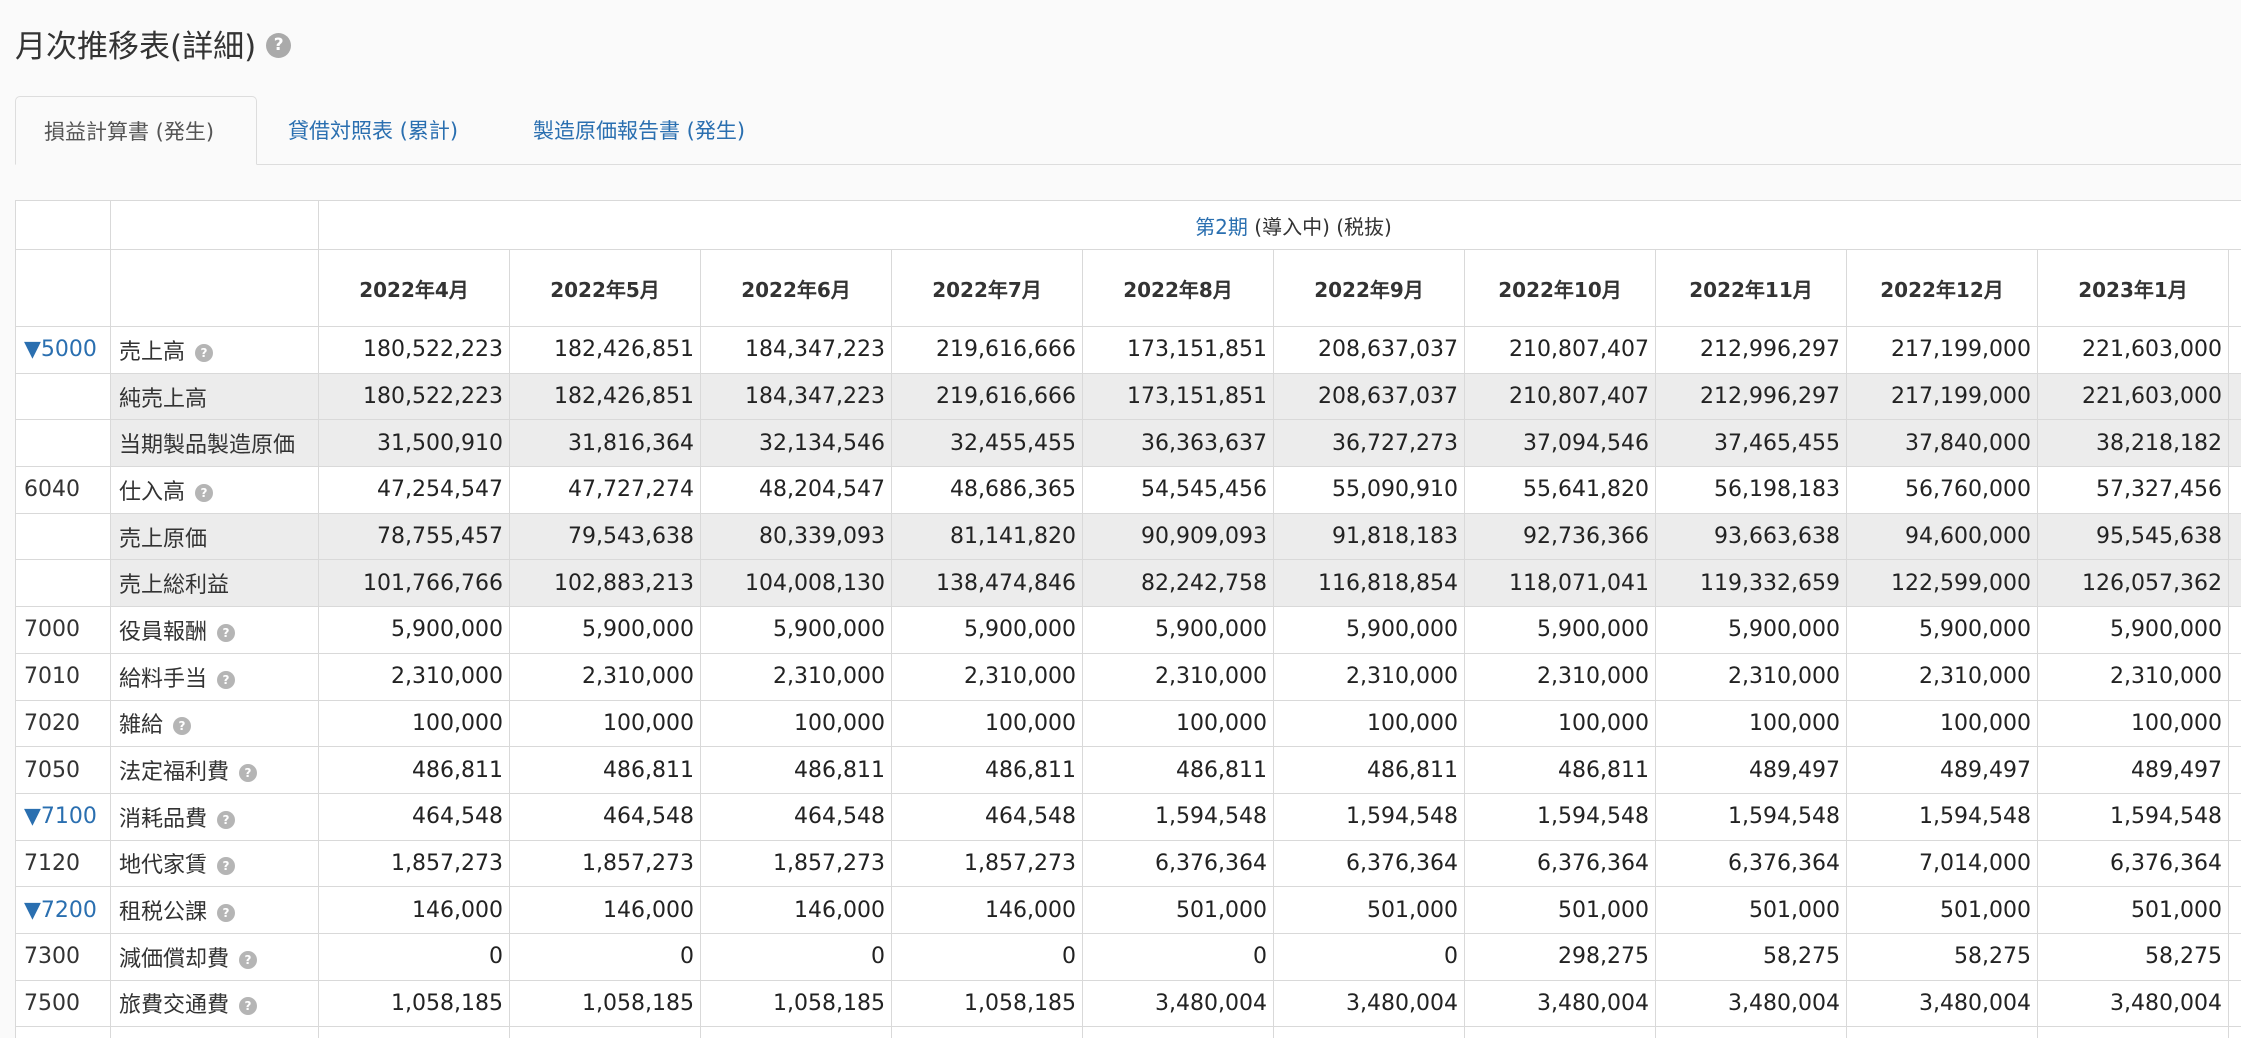  Describe the element at coordinates (207, 446) in the screenshot. I see `account-name: 当期製品製造原価` at that location.